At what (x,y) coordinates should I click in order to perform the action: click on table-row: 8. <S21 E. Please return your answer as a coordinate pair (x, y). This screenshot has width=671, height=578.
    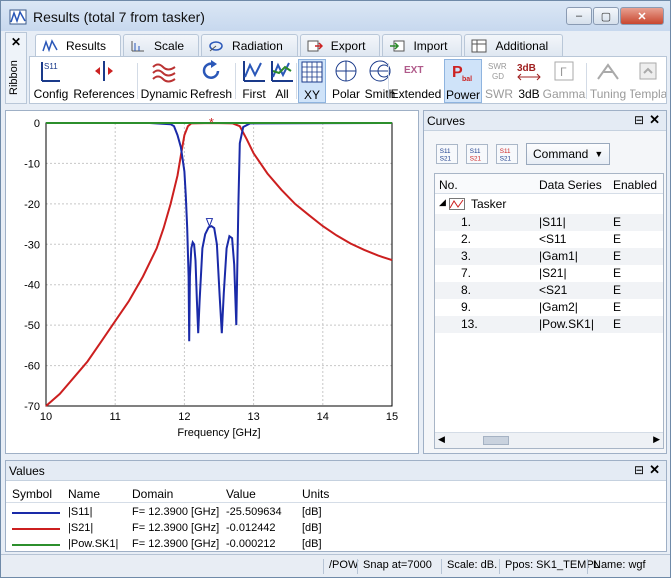
    Looking at the image, I should click on (549, 290).